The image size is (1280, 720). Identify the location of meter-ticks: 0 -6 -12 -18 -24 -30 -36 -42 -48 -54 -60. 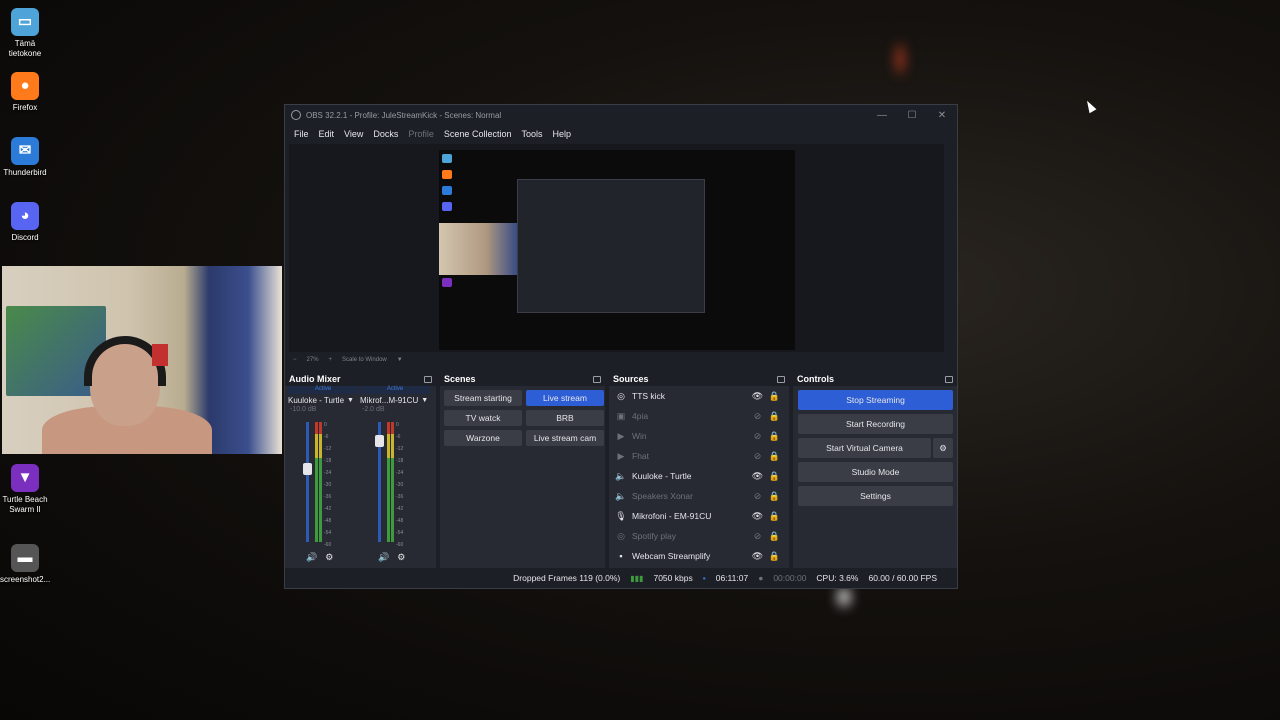
(399, 488).